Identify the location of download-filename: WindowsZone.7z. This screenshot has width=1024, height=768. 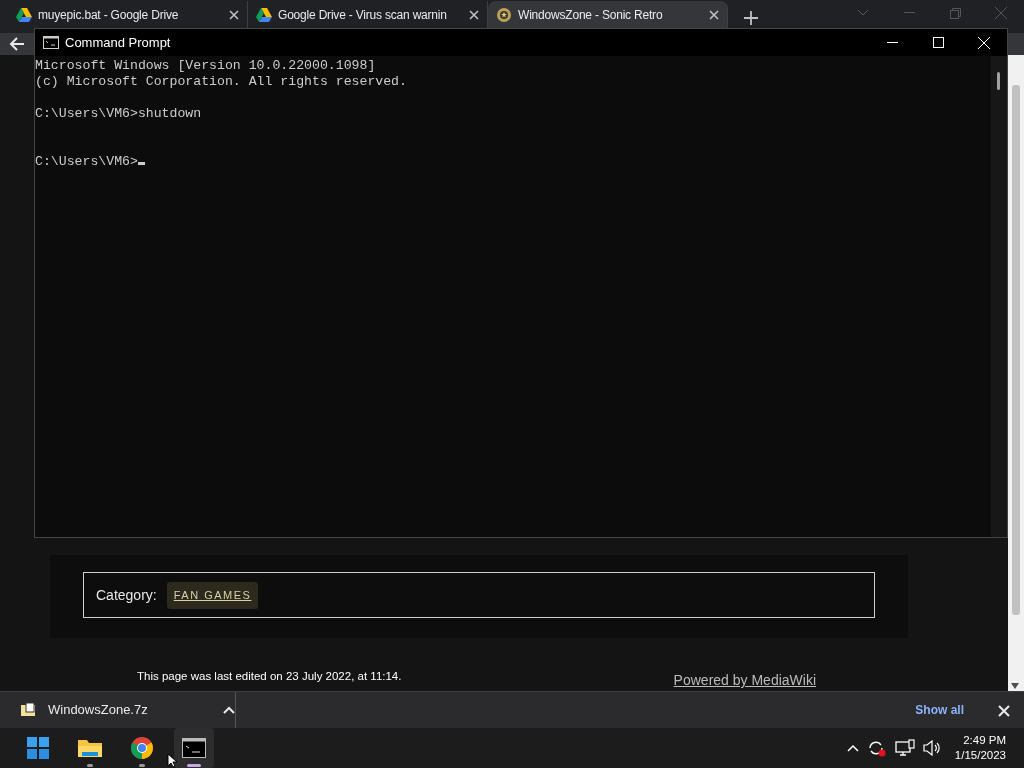
(129, 710).